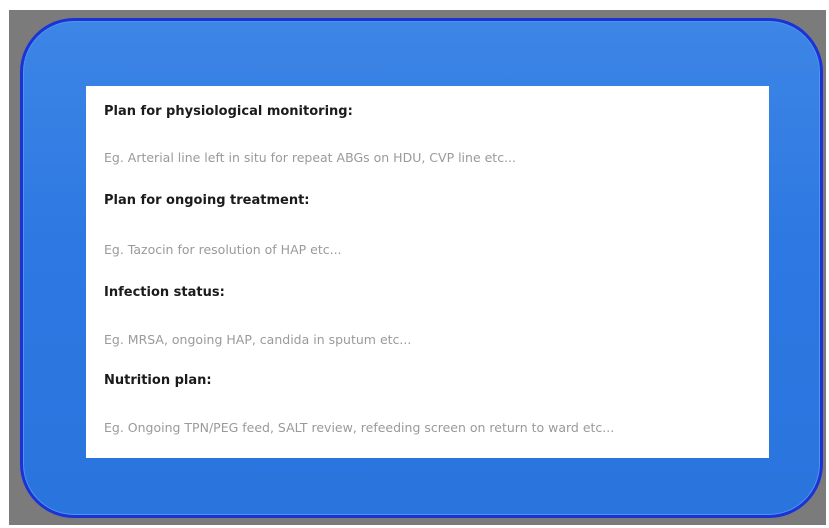 The width and height of the screenshot is (829, 528). What do you see at coordinates (164, 292) in the screenshot?
I see `heading-infection-status: Infection status:` at bounding box center [164, 292].